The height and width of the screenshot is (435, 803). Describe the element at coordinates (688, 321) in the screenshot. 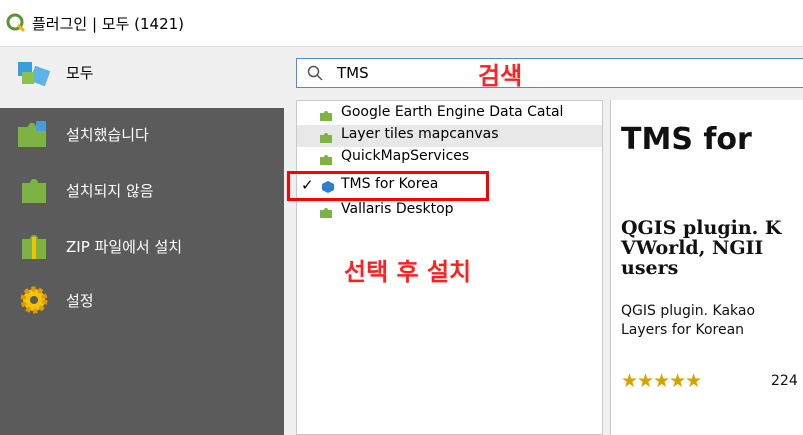

I see `plugin-detail-description: QGIS plugin. Kakao Layers for Korean` at that location.